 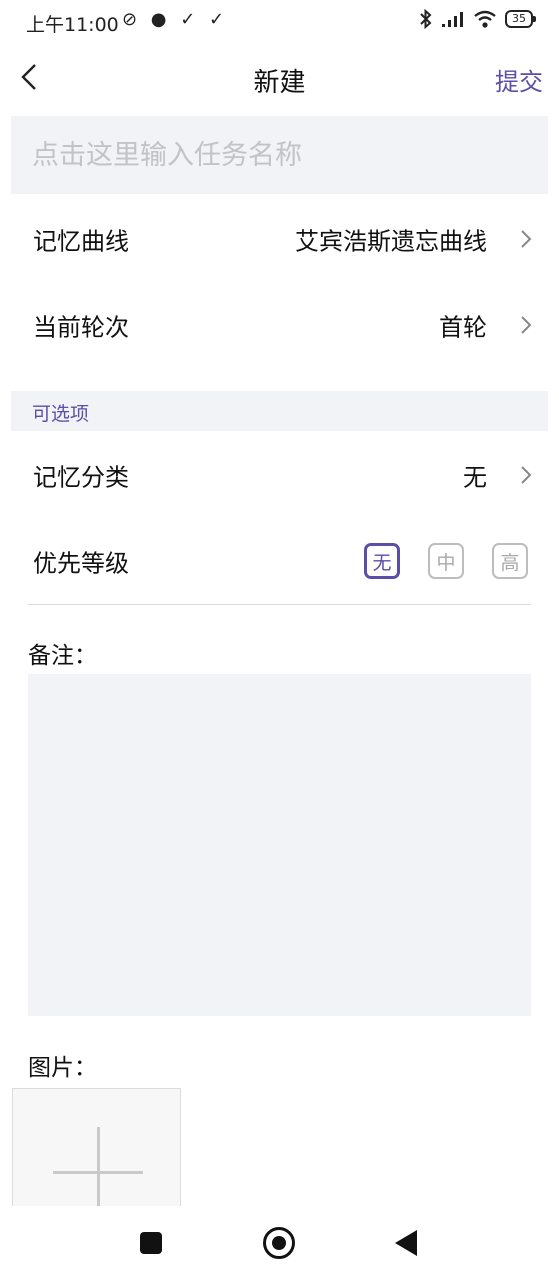 I want to click on signal-icon, so click(x=452, y=19).